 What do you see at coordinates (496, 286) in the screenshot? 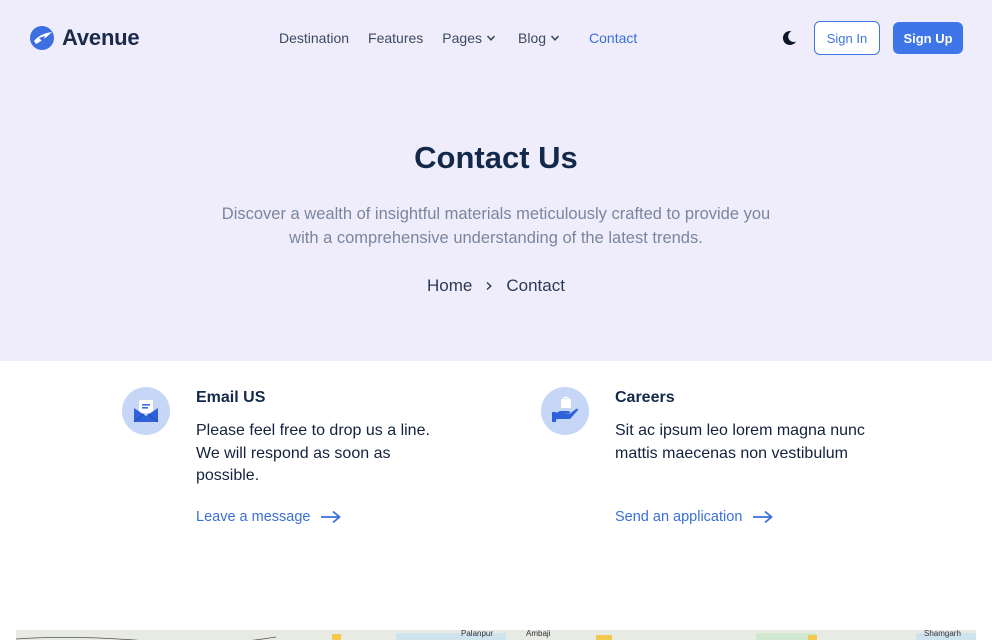
I see `breadcrumb: Home Contact` at bounding box center [496, 286].